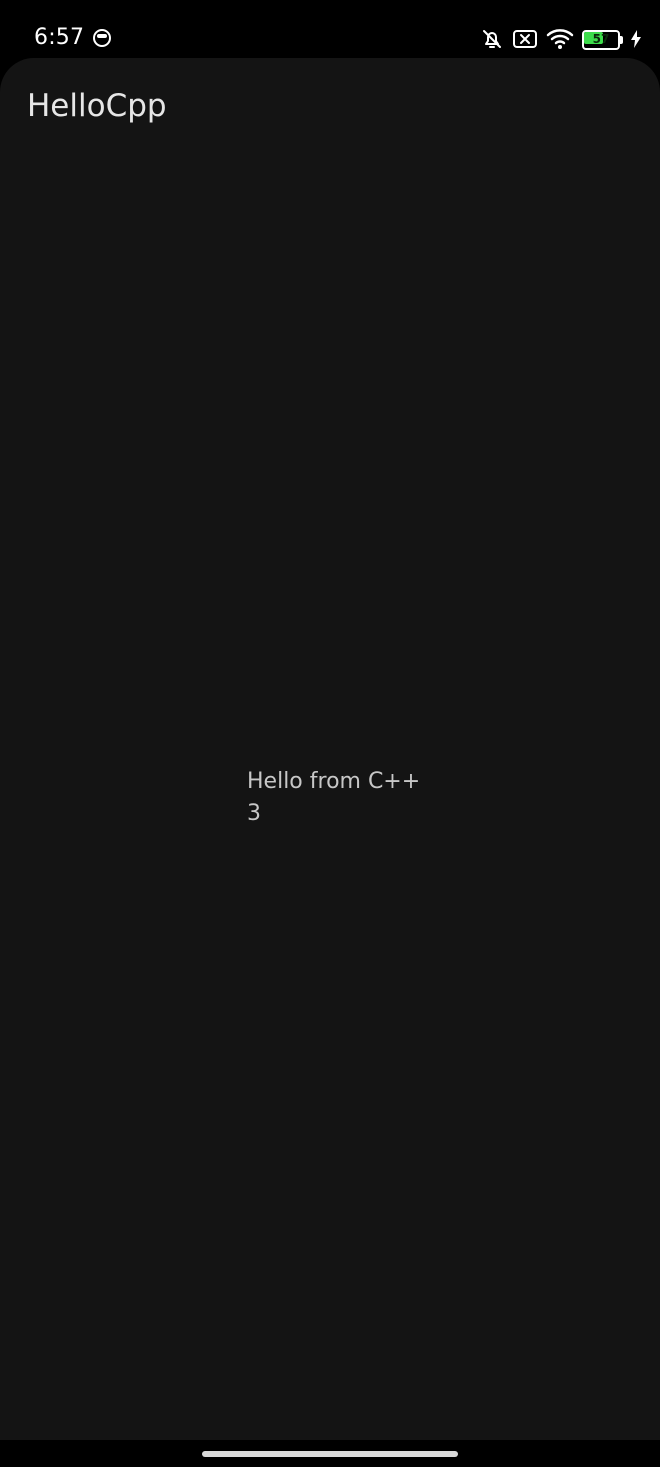 This screenshot has width=660, height=1467. What do you see at coordinates (492, 39) in the screenshot?
I see `bell-off-icon` at bounding box center [492, 39].